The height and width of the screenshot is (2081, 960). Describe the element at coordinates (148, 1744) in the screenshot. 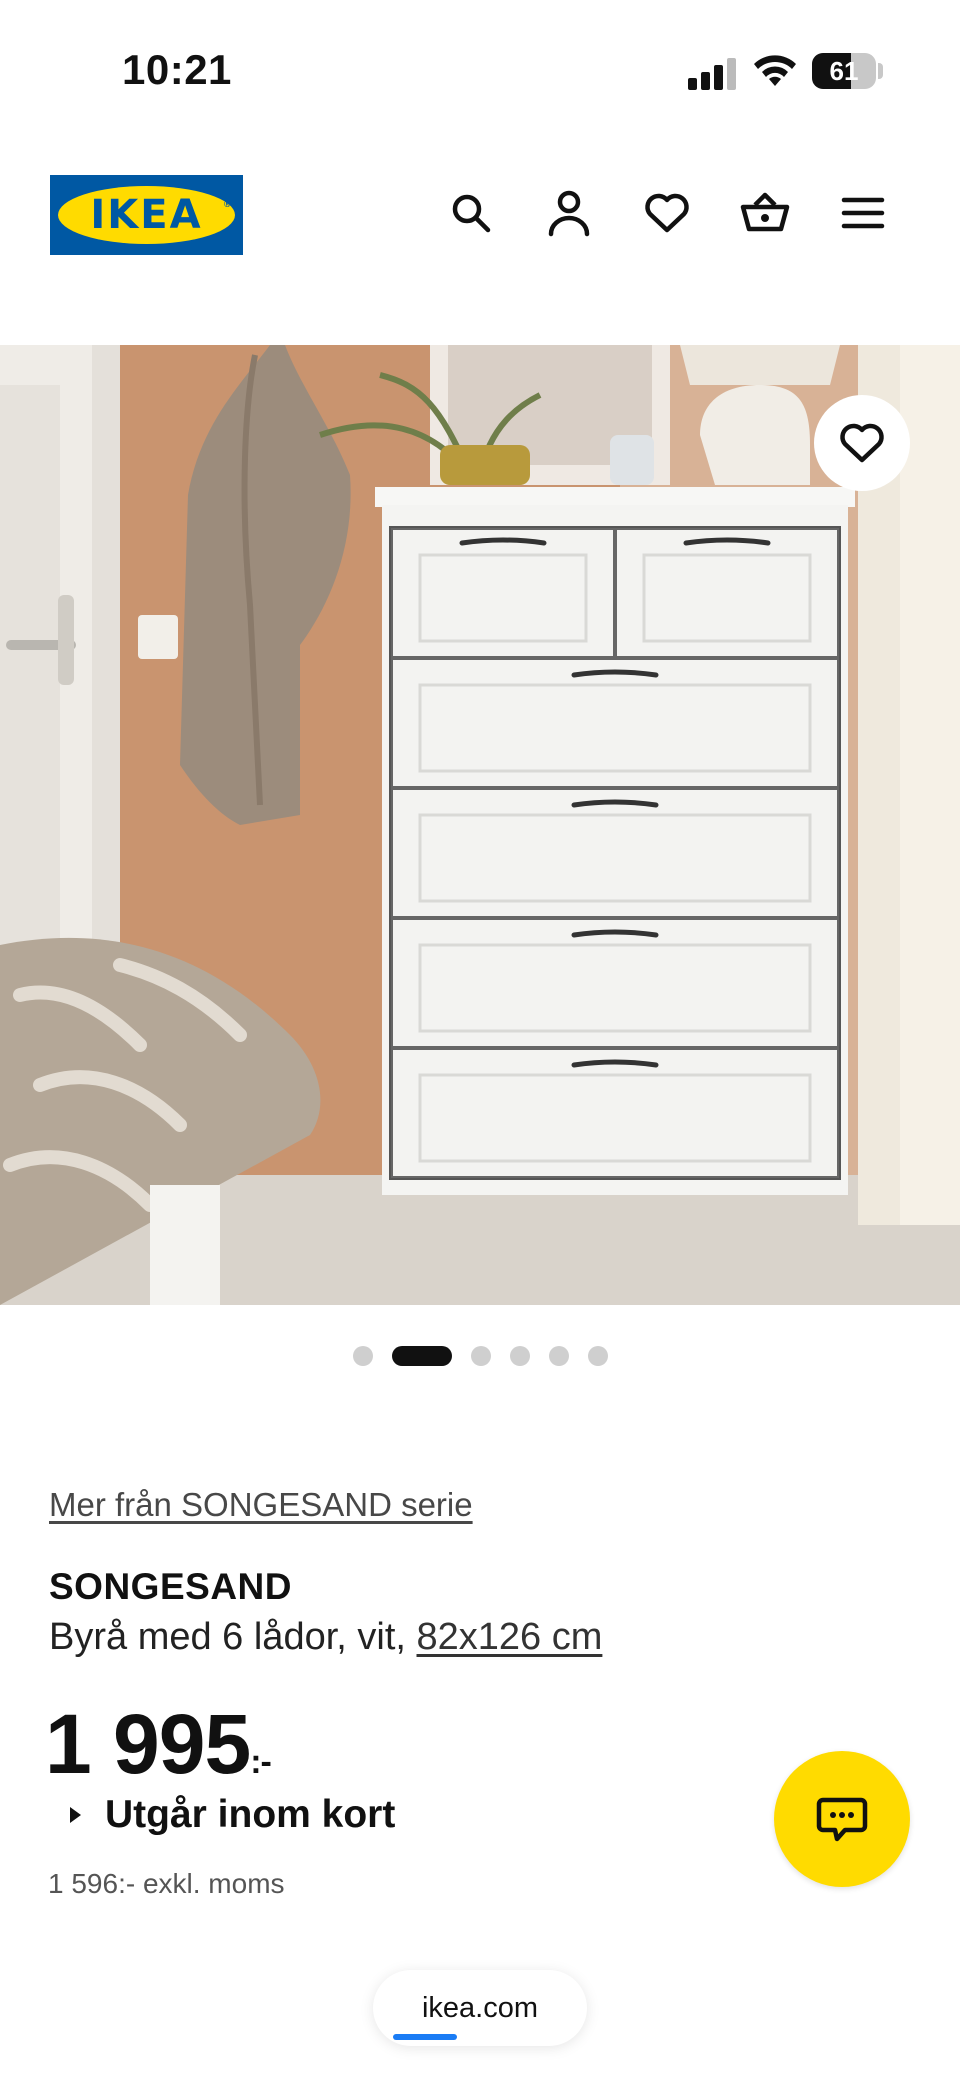

I see `price-main: 1 995` at that location.